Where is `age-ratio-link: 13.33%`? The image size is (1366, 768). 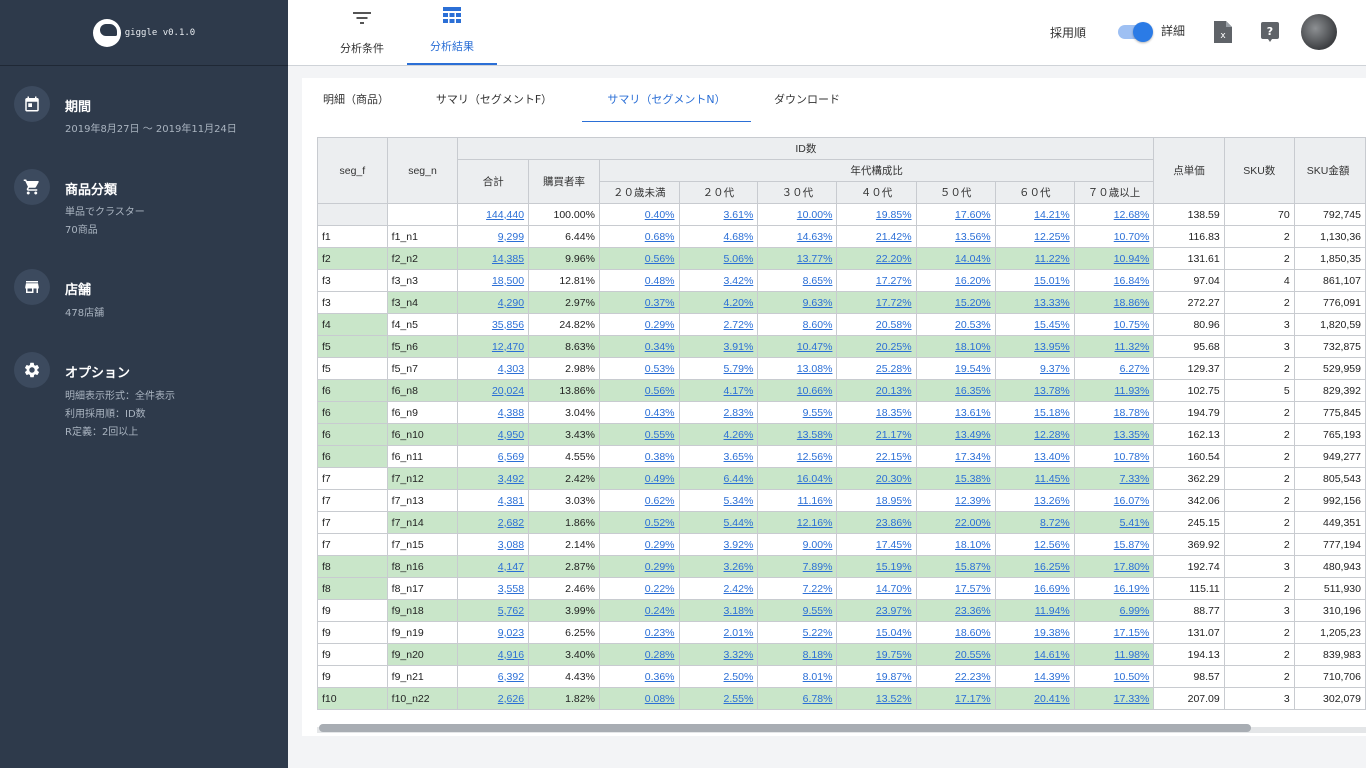 age-ratio-link: 13.33% is located at coordinates (1052, 303).